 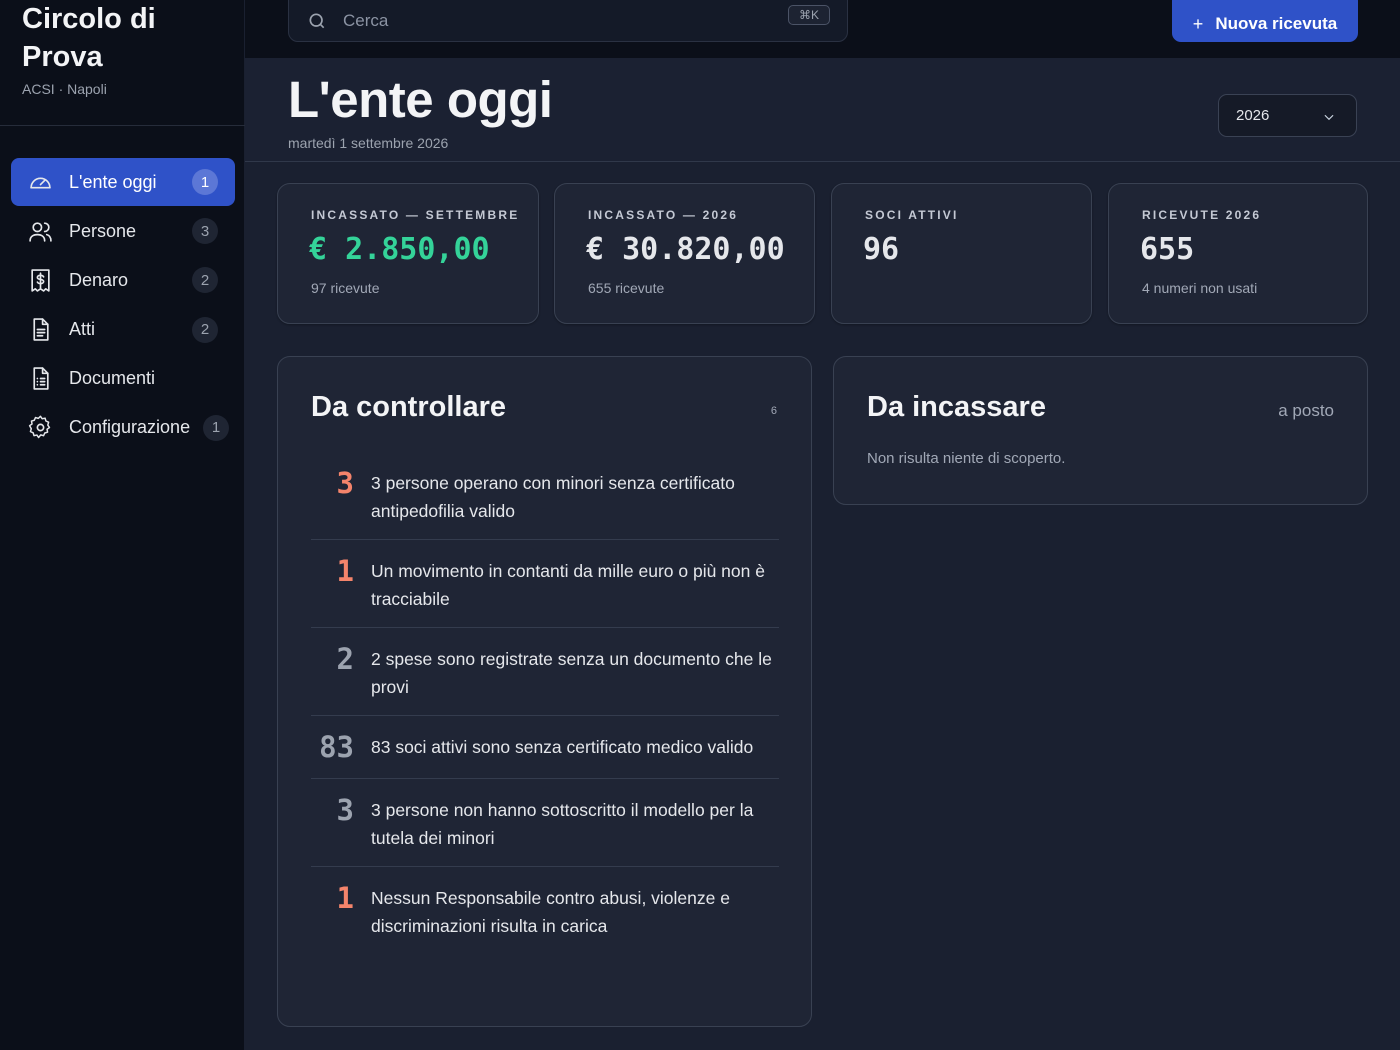 I want to click on search-shortcut: ⌘K, so click(x=808, y=15).